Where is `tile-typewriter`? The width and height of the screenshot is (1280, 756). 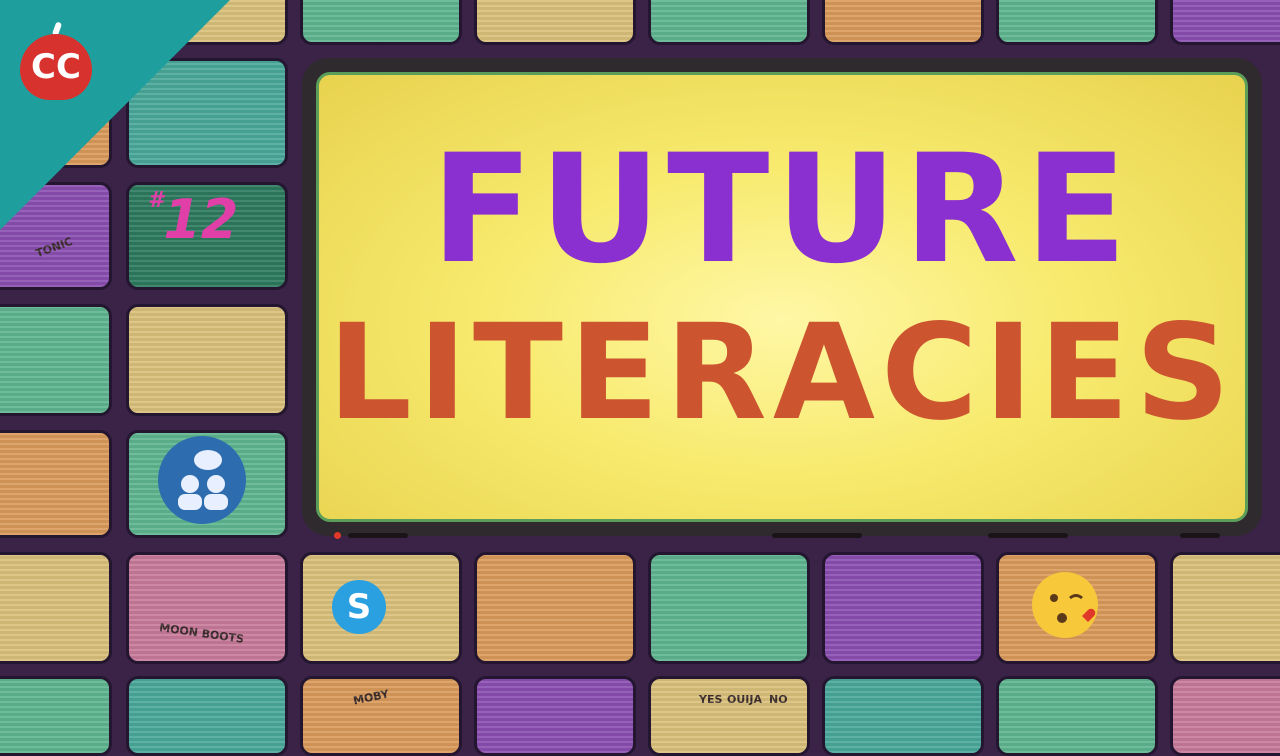 tile-typewriter is located at coordinates (555, 608).